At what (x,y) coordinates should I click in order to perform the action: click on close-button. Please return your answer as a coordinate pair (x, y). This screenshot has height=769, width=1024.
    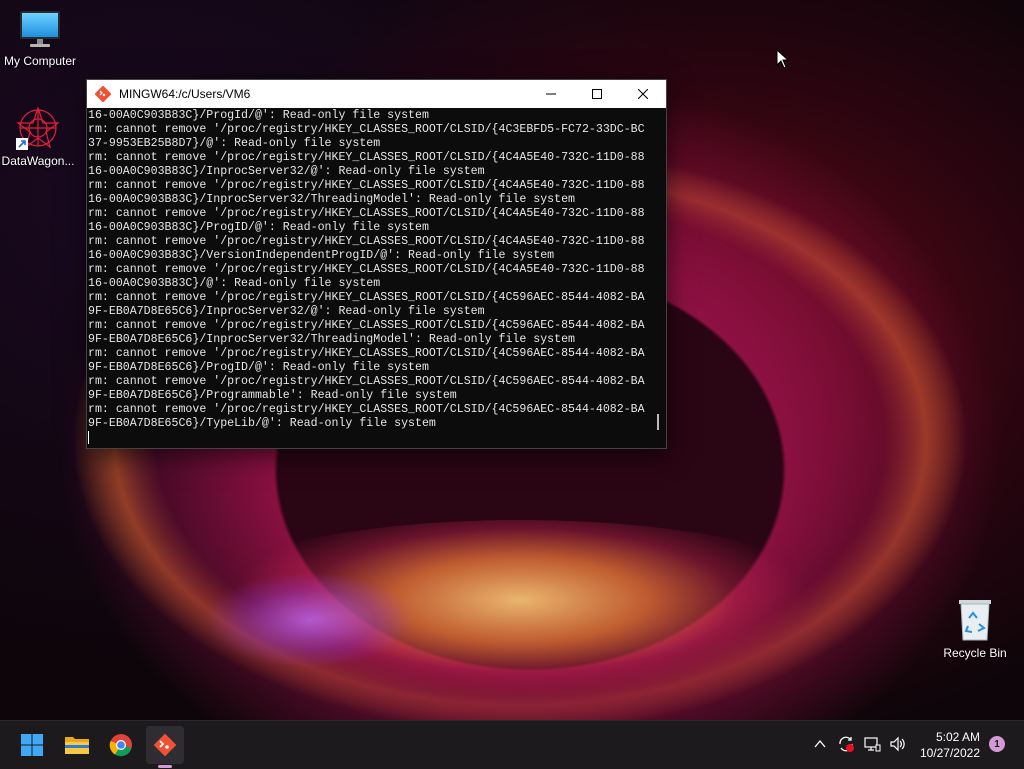
    Looking at the image, I should click on (643, 94).